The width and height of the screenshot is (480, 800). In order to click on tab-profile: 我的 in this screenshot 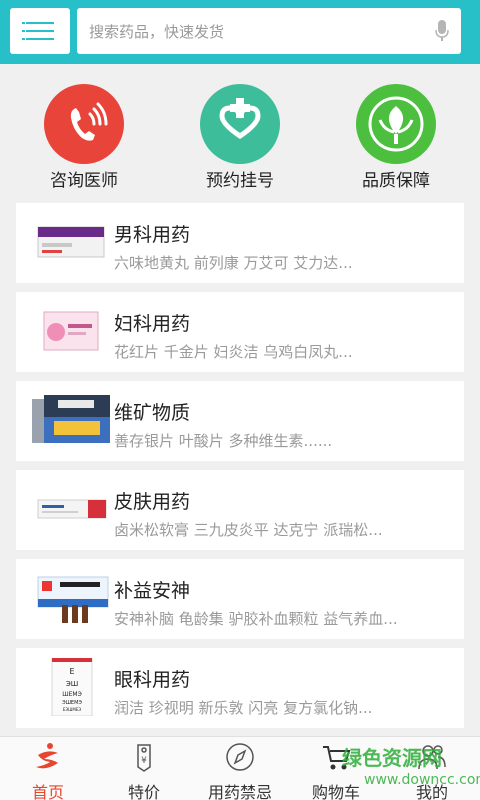, I will do `click(432, 768)`.